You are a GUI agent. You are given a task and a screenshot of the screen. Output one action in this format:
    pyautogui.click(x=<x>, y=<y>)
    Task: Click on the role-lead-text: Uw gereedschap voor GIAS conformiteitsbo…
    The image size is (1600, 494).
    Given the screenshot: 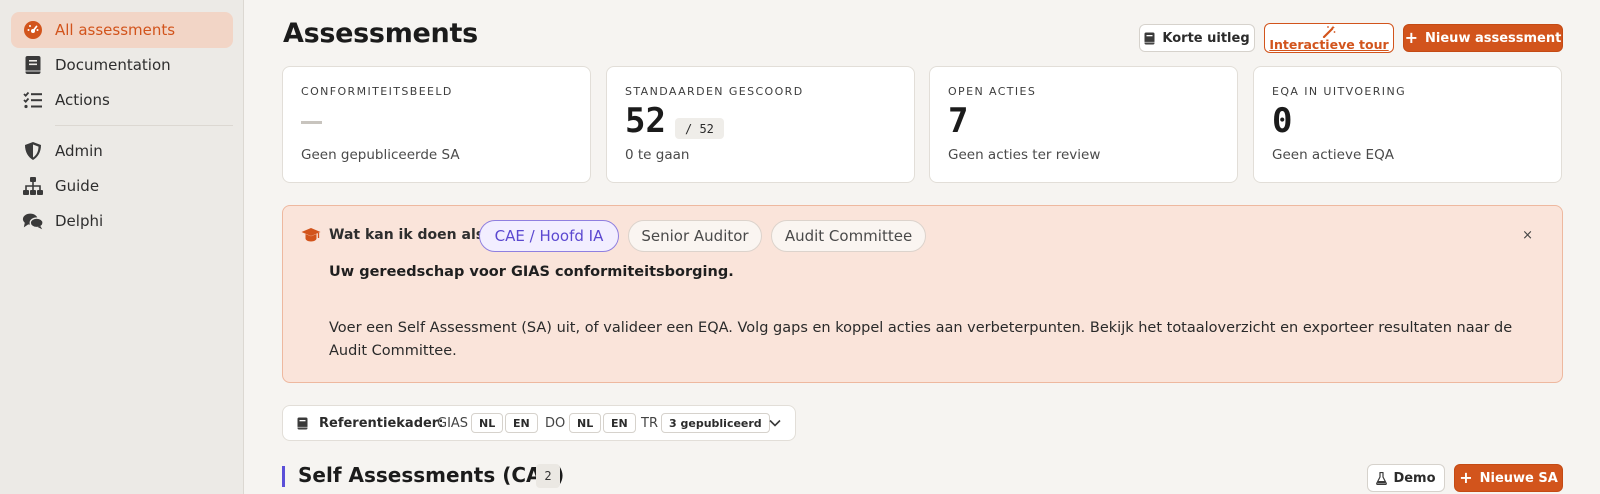 What is the action you would take?
    pyautogui.click(x=531, y=272)
    